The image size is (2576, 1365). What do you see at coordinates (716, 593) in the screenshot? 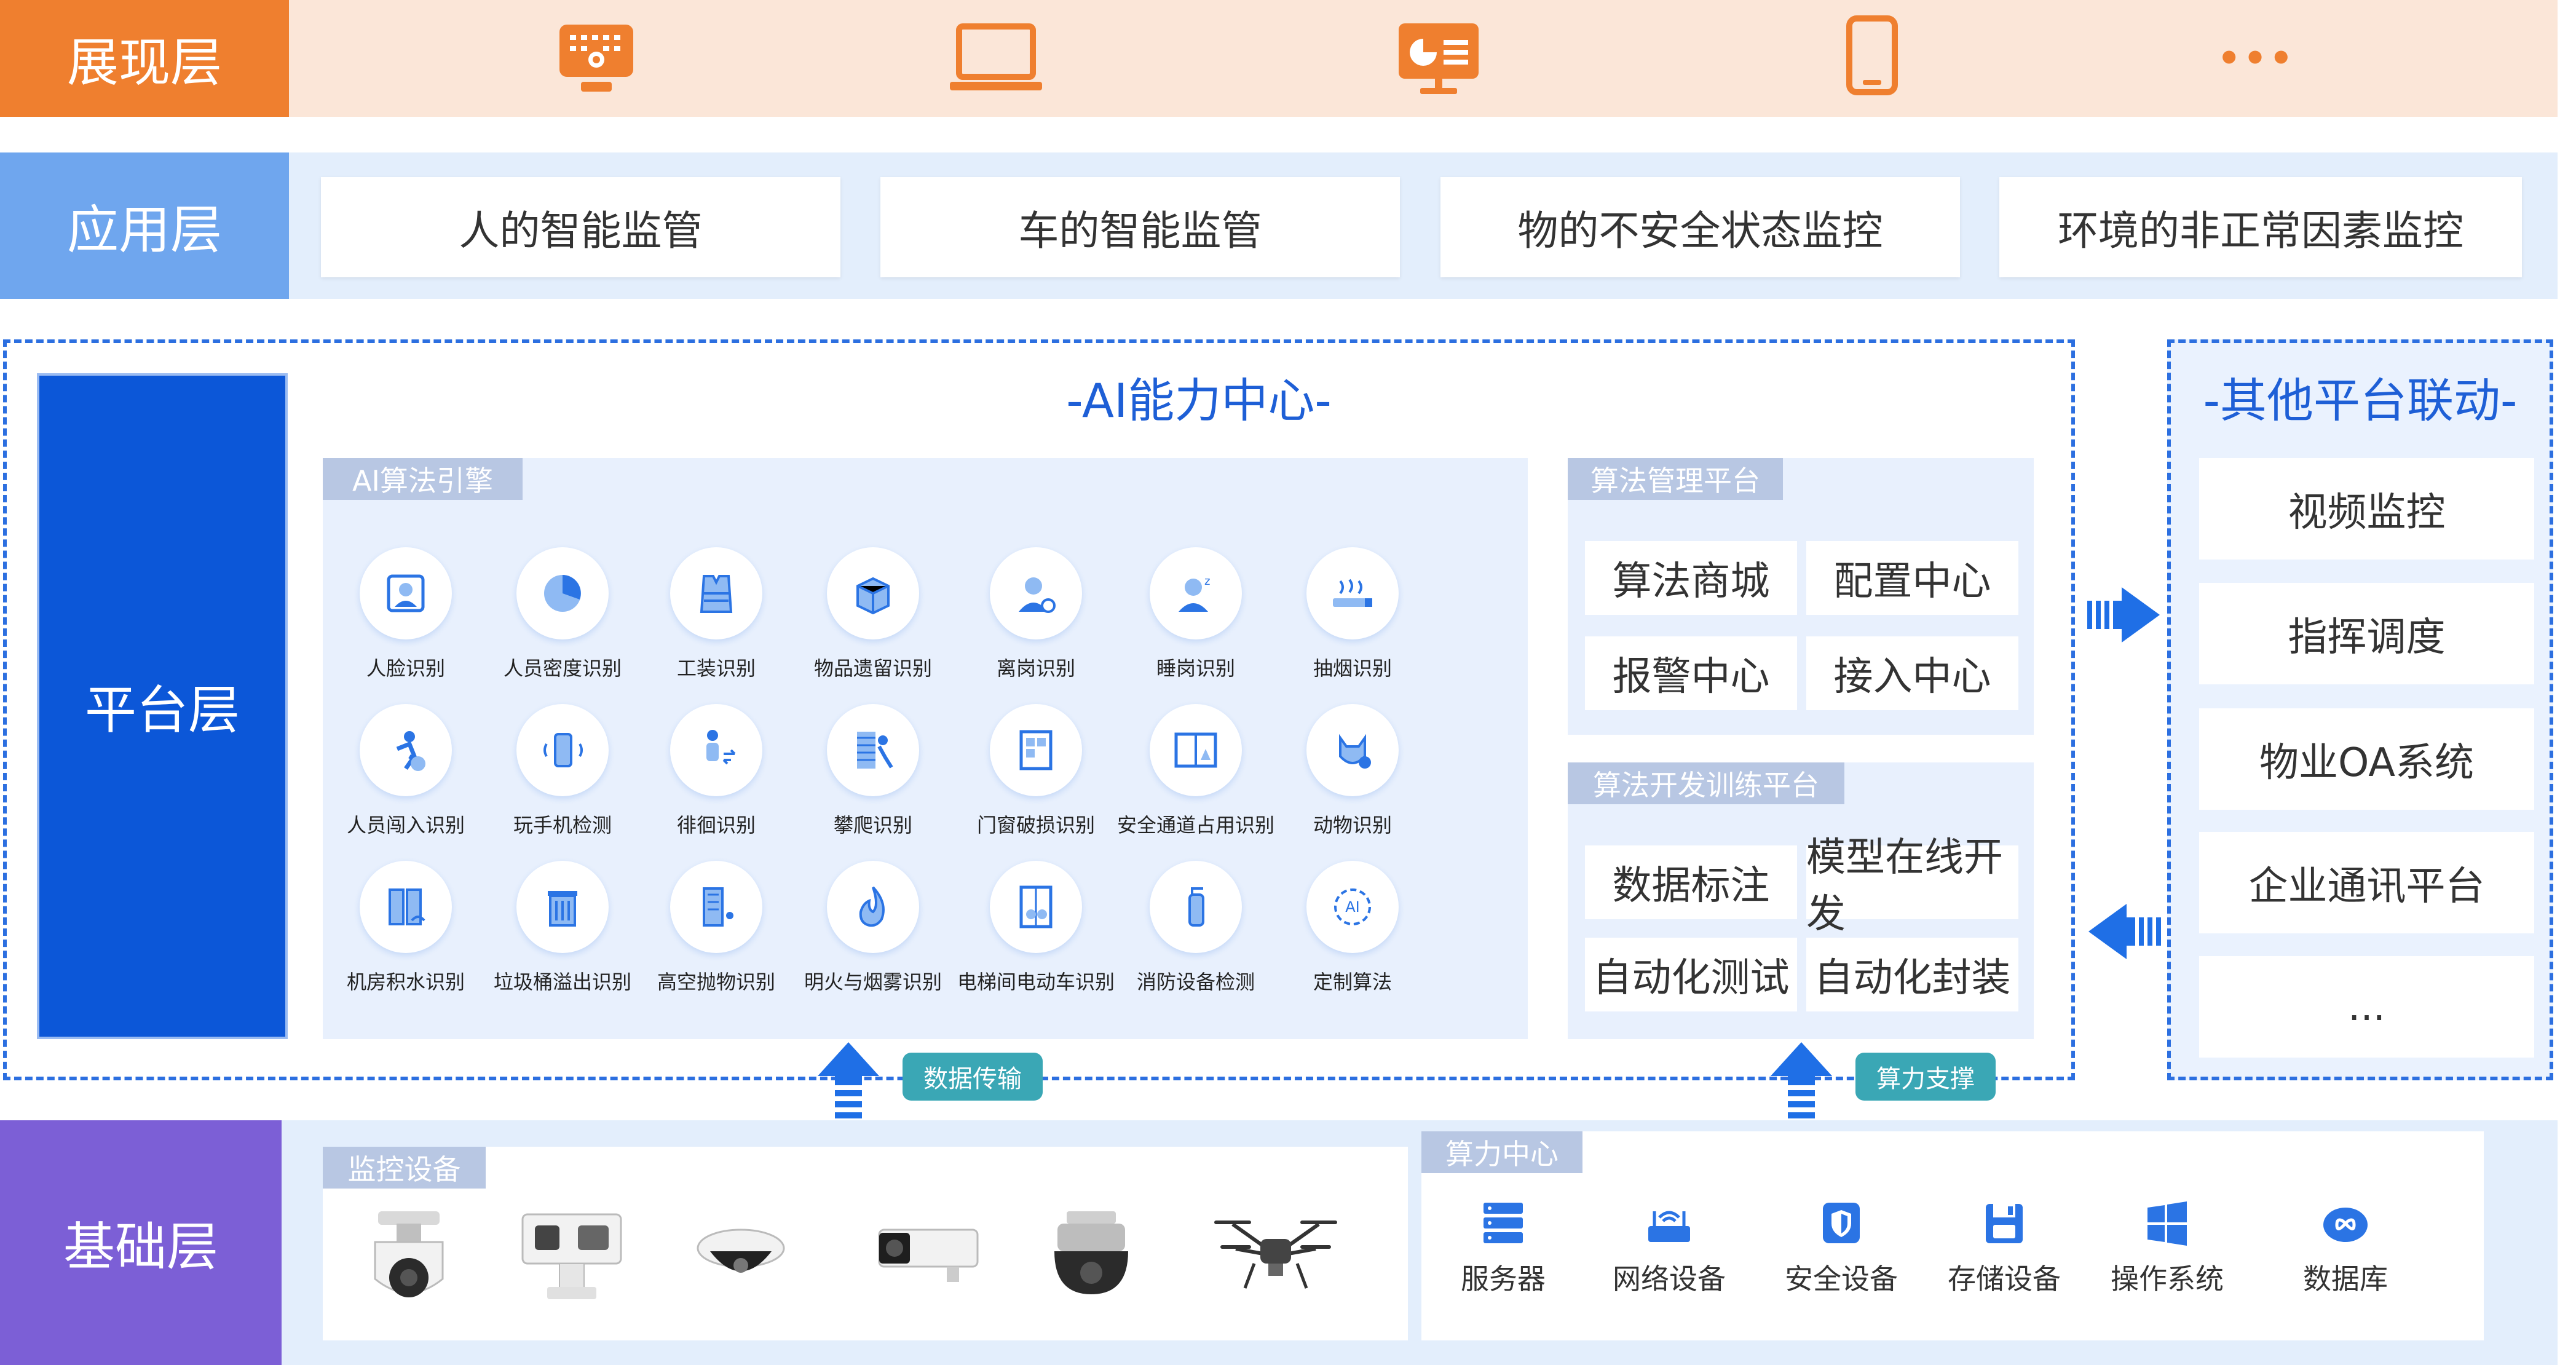
I see `uniform-icon` at bounding box center [716, 593].